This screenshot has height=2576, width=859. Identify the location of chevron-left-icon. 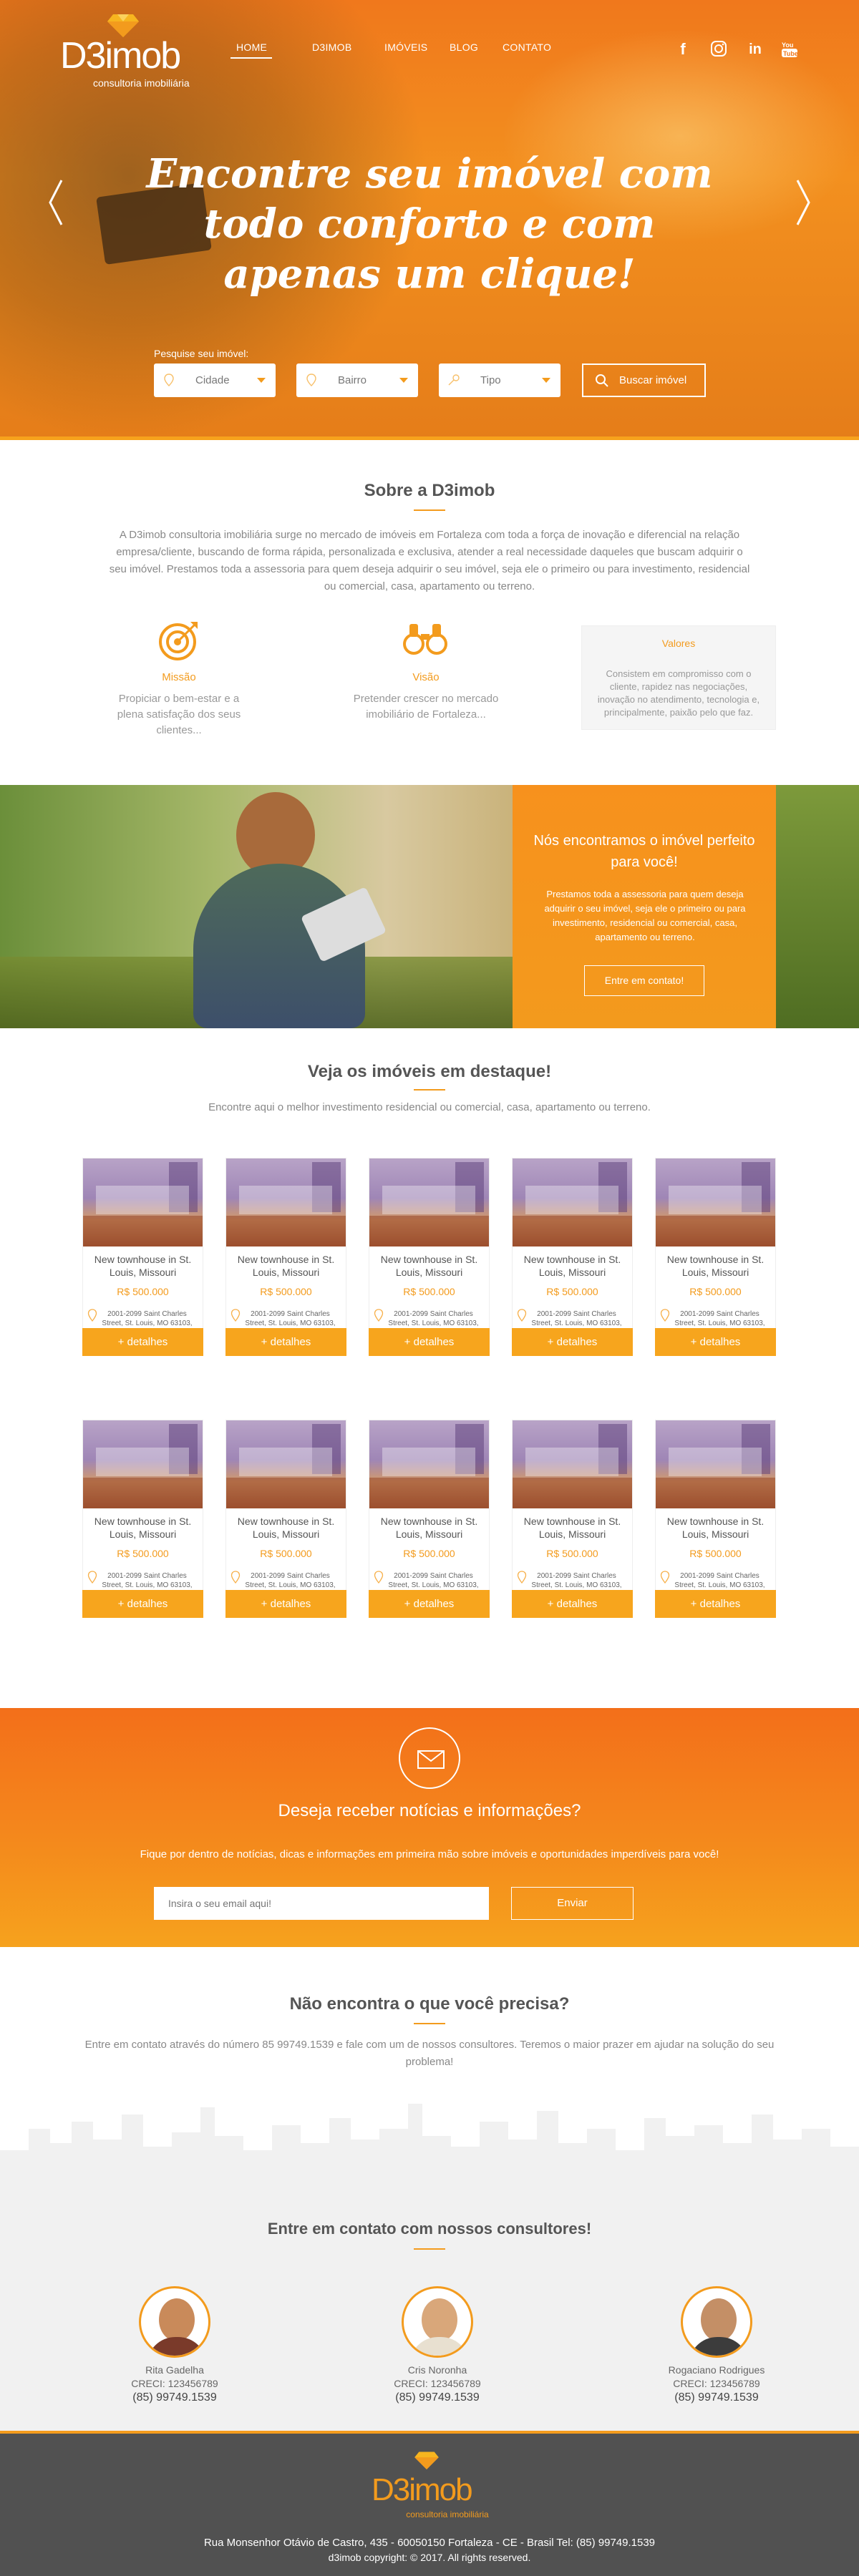
(55, 202).